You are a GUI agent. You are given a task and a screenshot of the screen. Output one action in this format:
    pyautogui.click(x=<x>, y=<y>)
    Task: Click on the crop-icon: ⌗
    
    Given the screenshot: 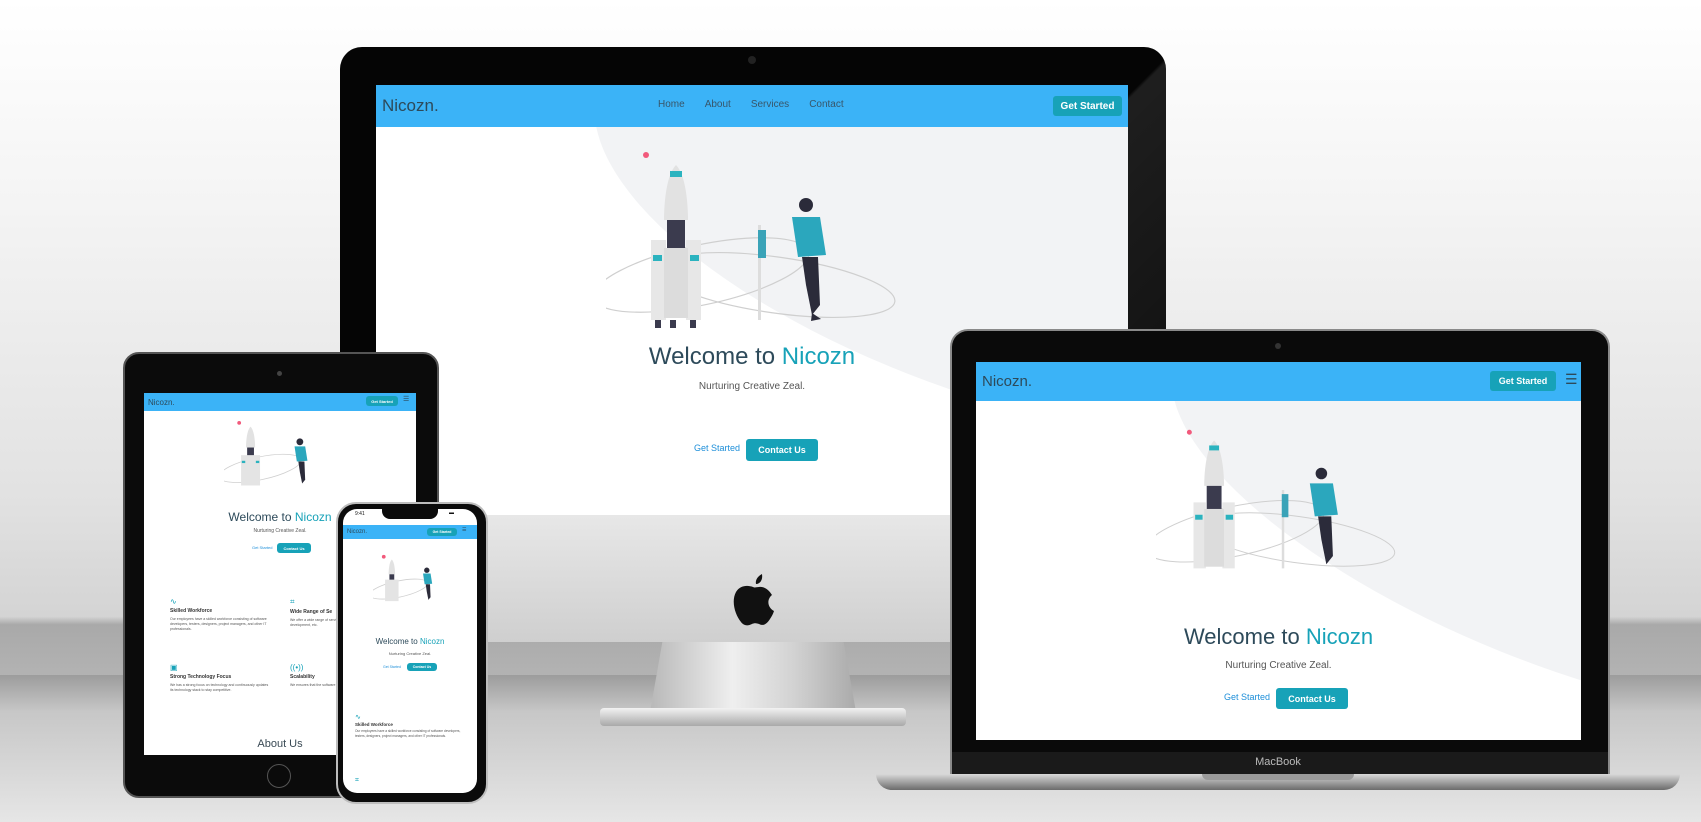 What is the action you would take?
    pyautogui.click(x=357, y=780)
    